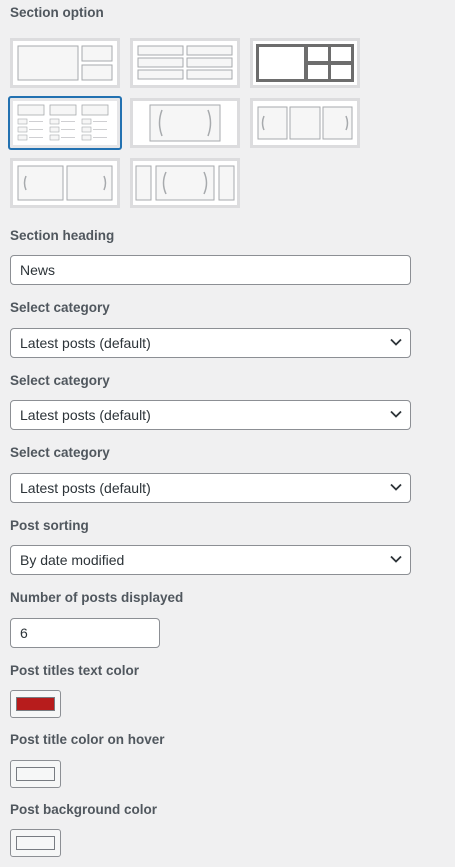  What do you see at coordinates (75, 670) in the screenshot?
I see `title-color-label: Post titles text color` at bounding box center [75, 670].